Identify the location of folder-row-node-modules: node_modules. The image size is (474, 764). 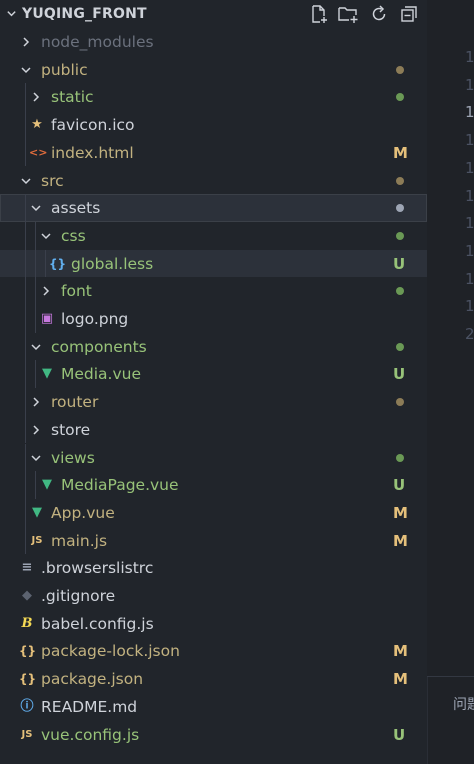
(213, 42).